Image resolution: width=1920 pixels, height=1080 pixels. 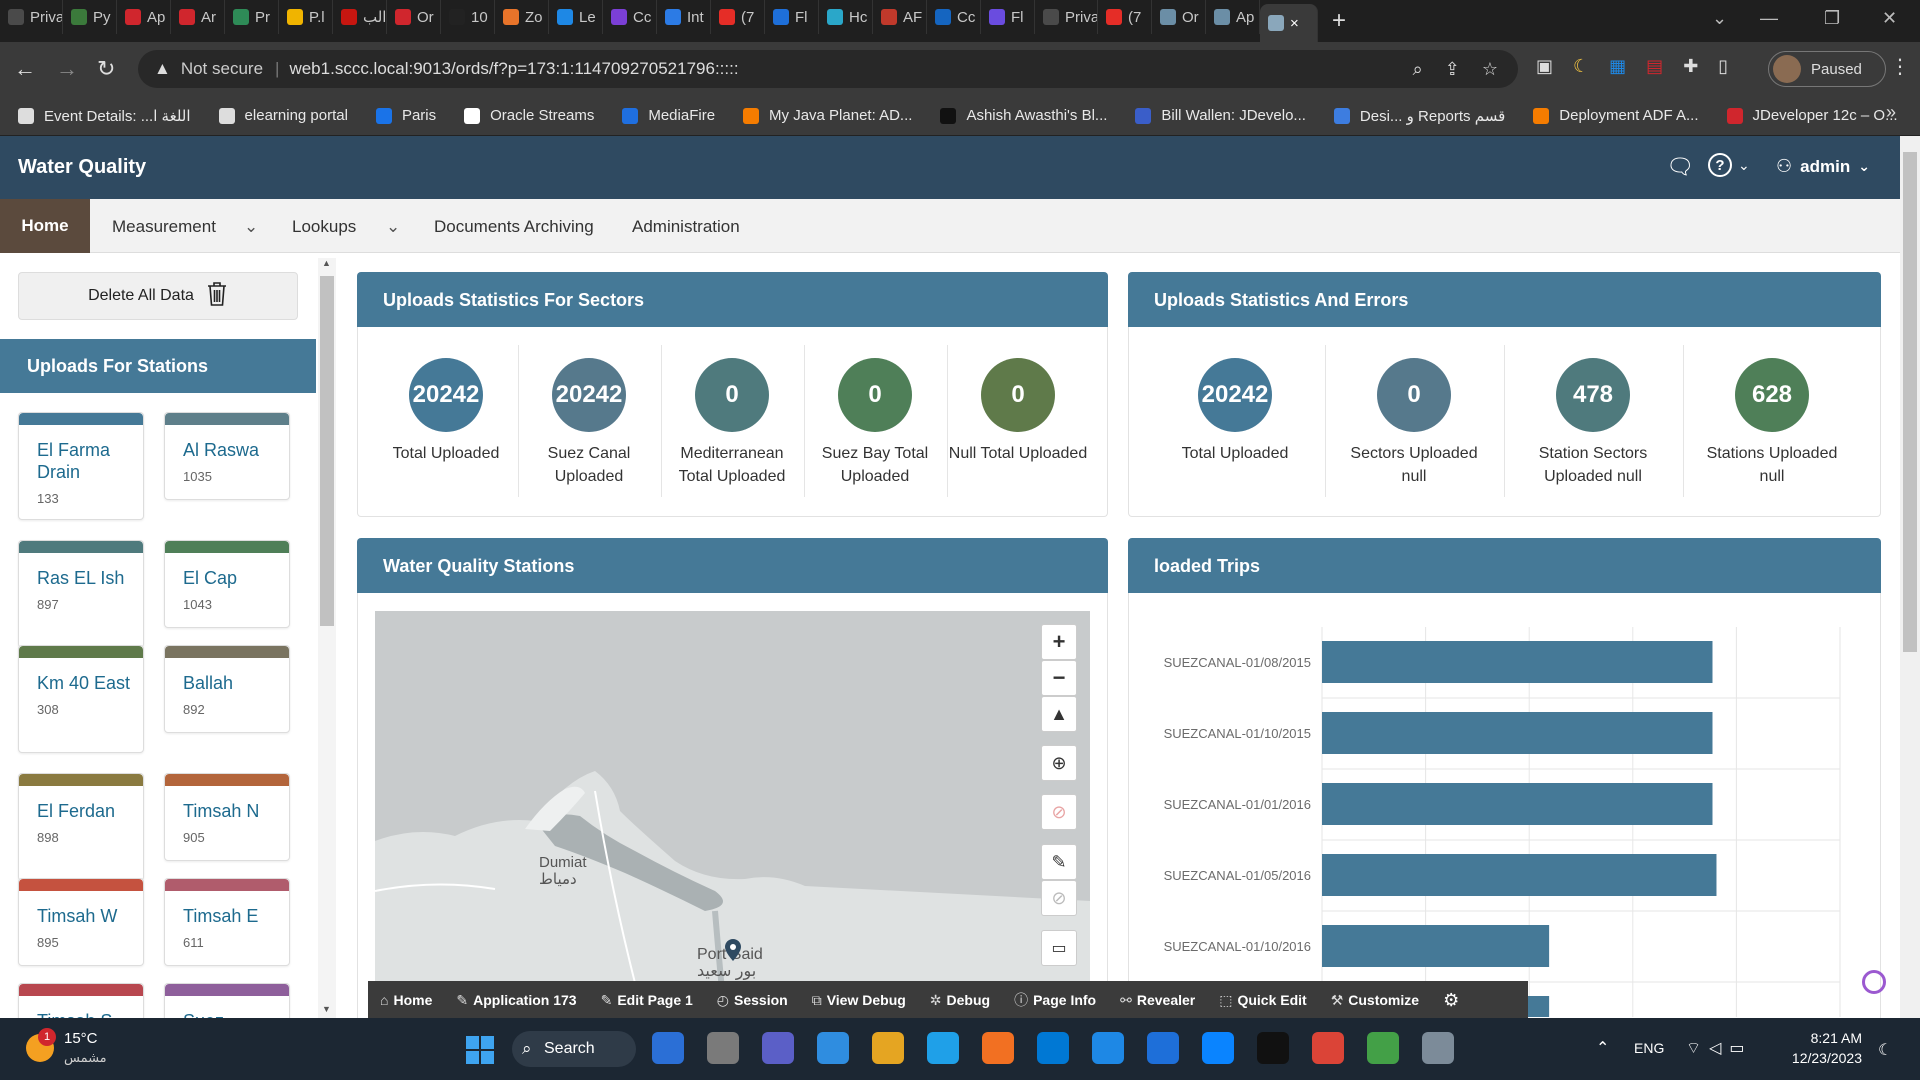 I want to click on windows-start-icon, so click(x=480, y=1052).